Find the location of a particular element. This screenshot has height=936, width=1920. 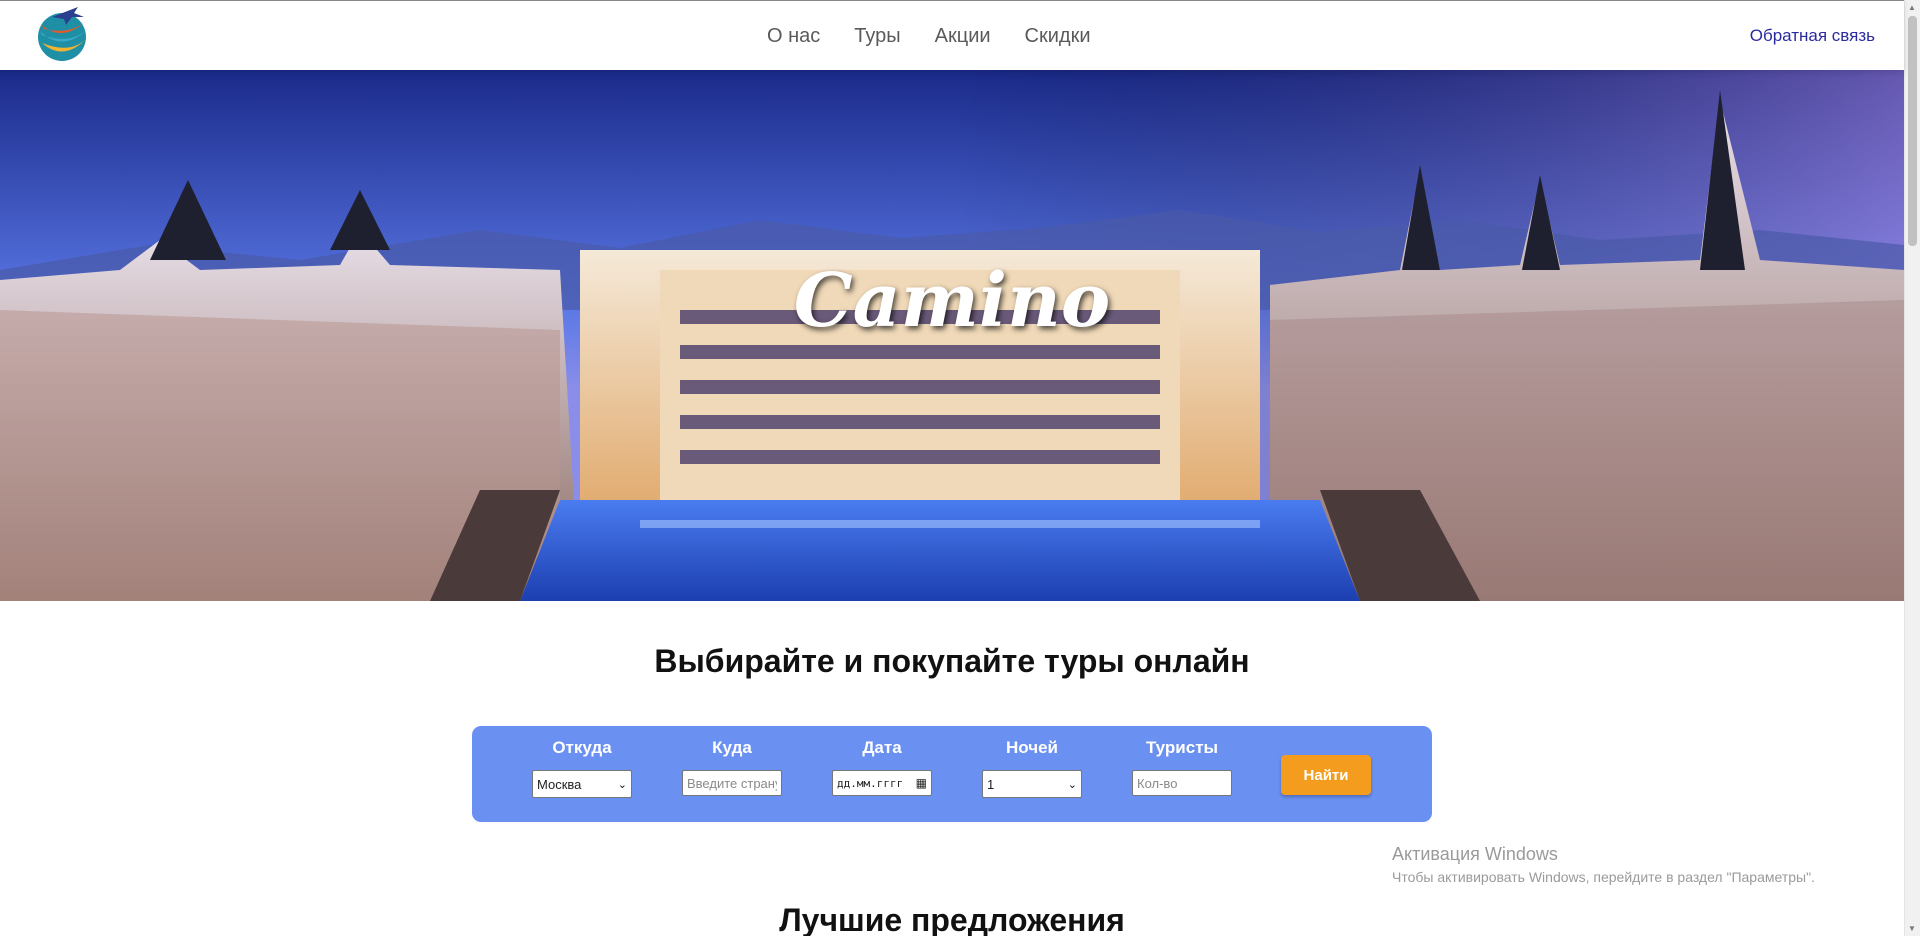

scroll-thumb is located at coordinates (1912, 131).